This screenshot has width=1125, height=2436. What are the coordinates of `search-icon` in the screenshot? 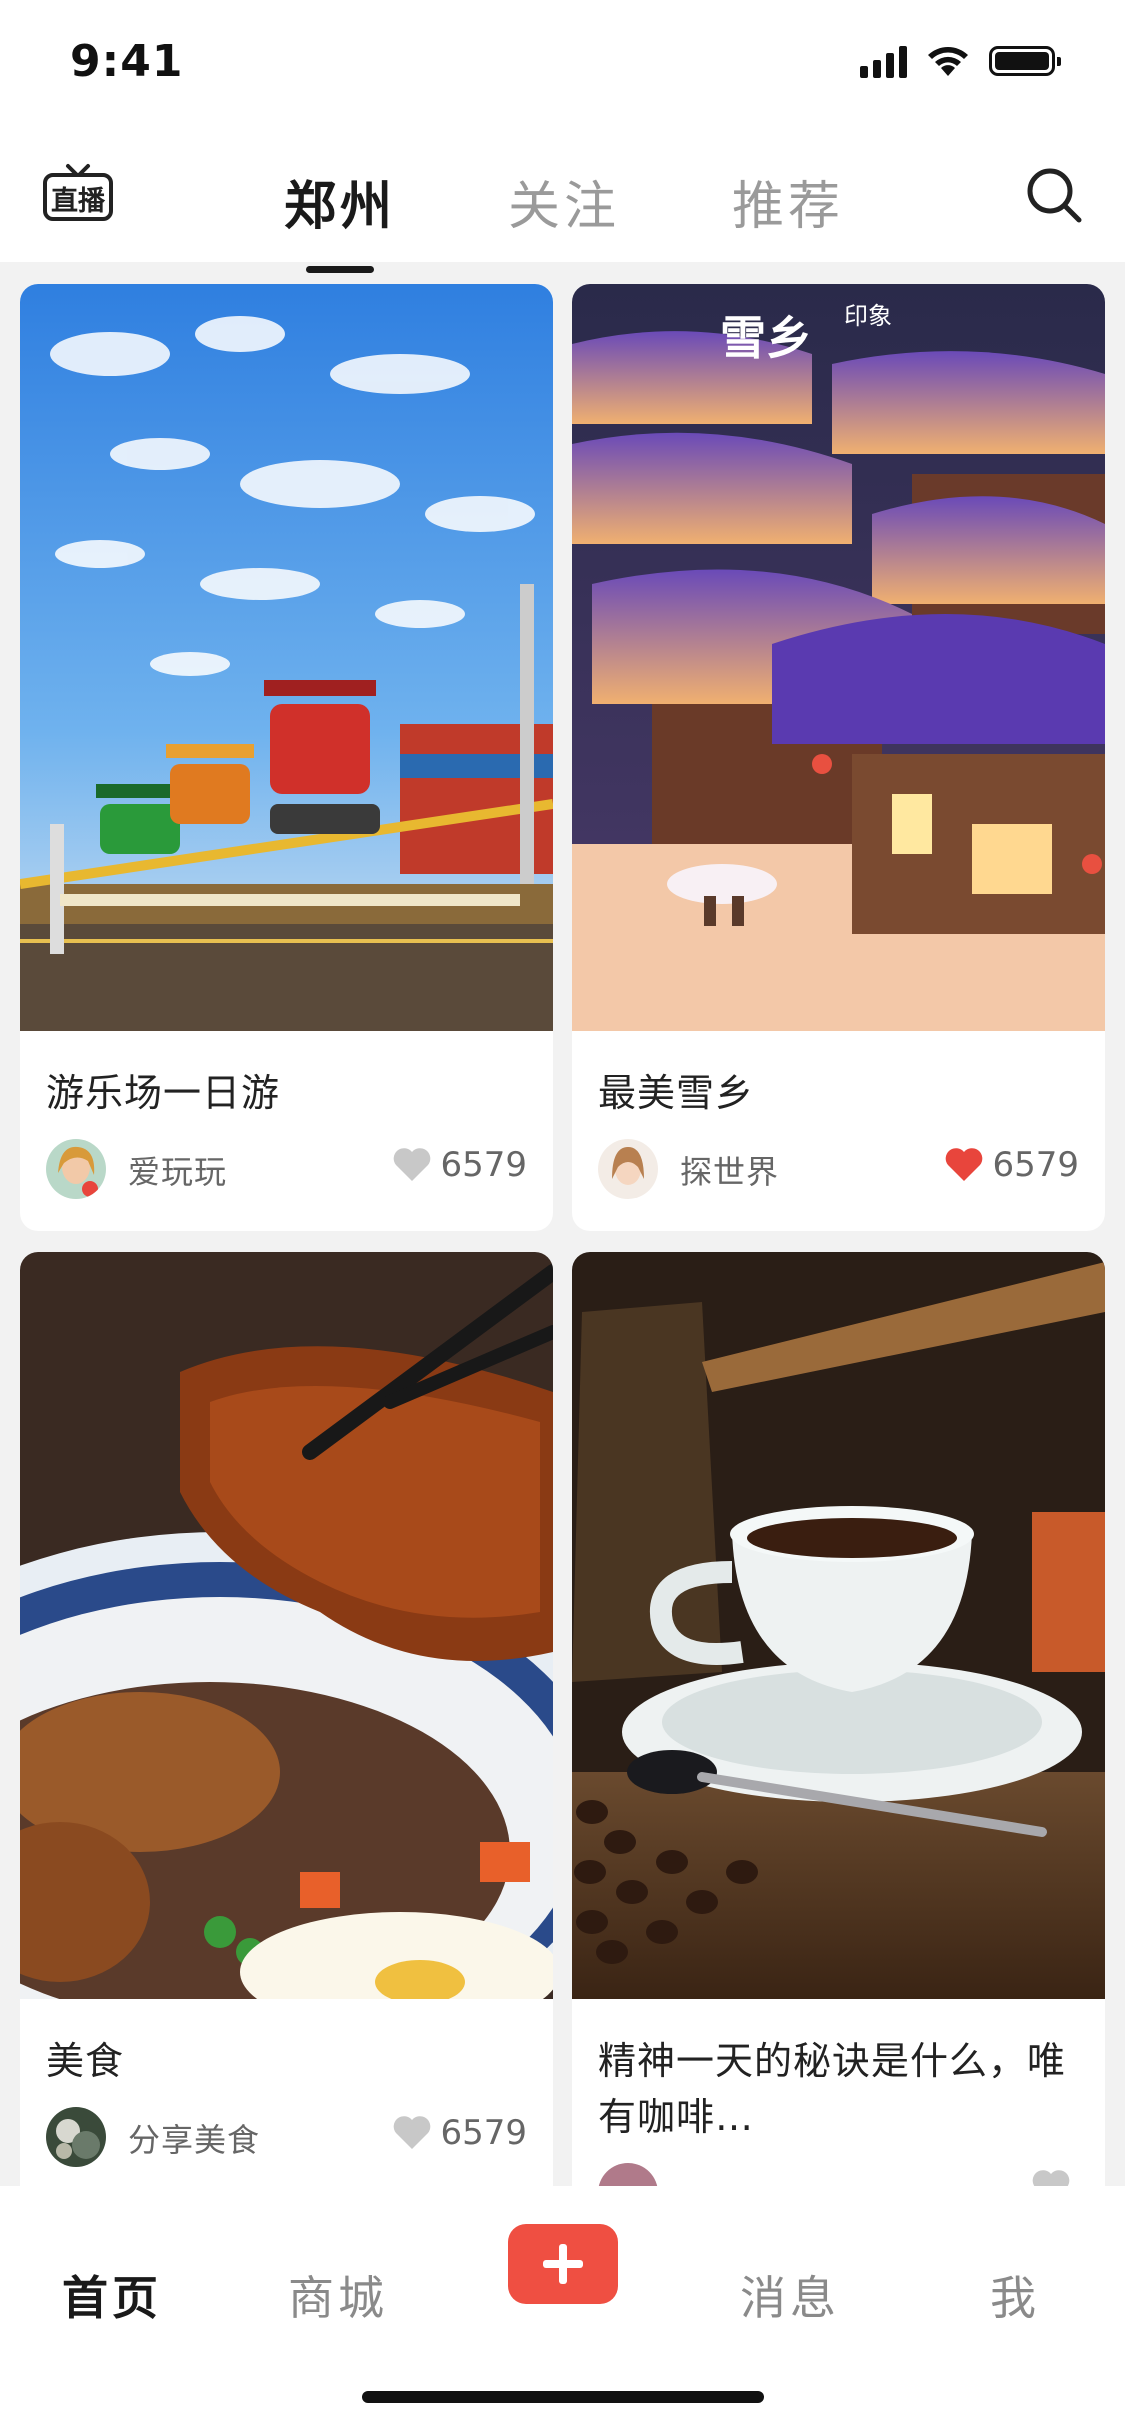 It's located at (1054, 195).